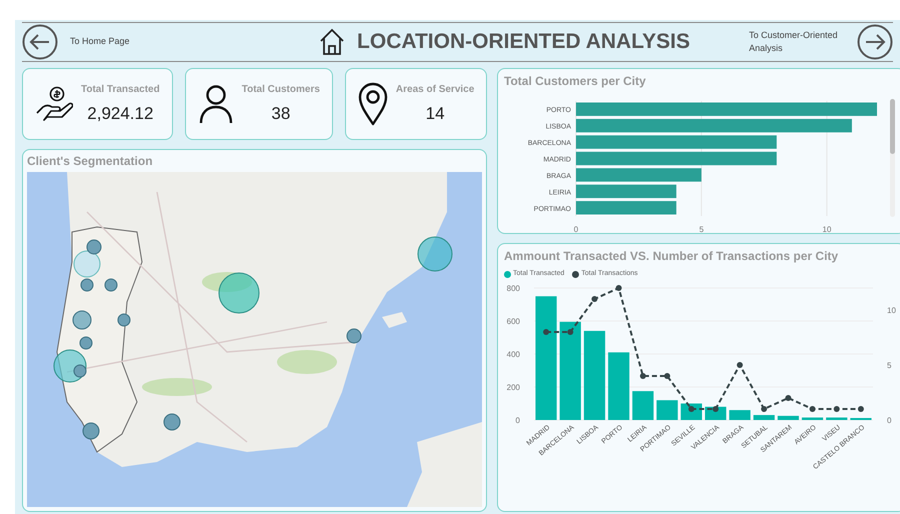 This screenshot has width=900, height=514. I want to click on axis-tick-label: 800, so click(513, 288).